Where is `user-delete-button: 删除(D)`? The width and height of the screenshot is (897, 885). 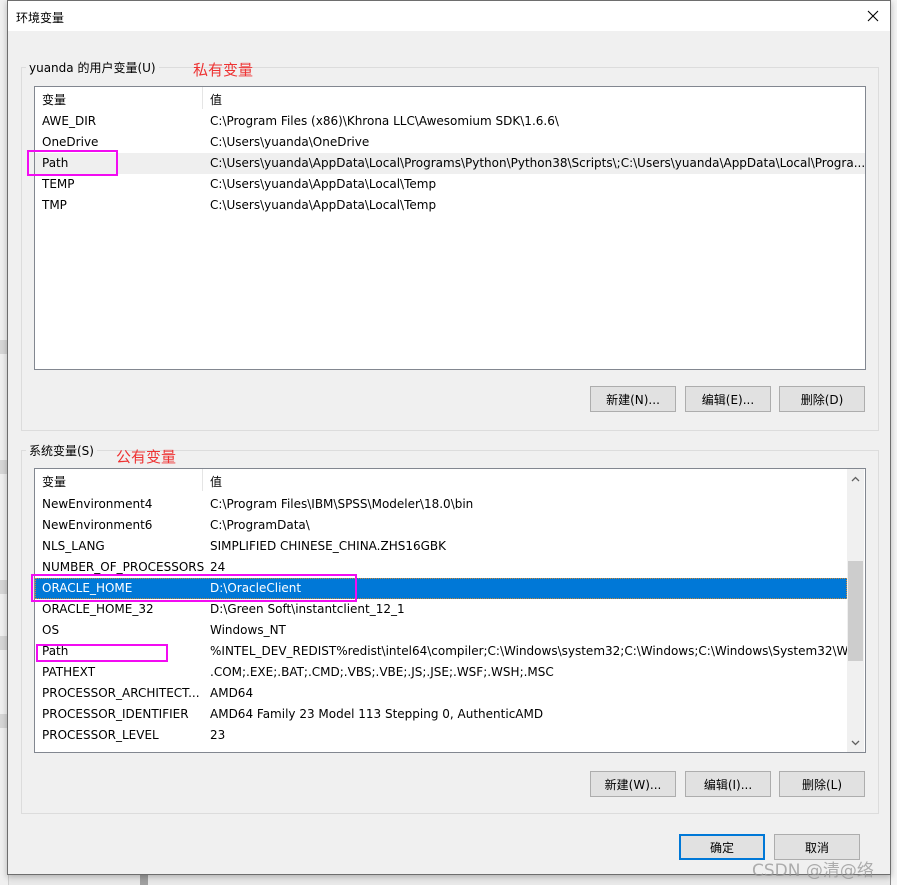 user-delete-button: 删除(D) is located at coordinates (822, 399).